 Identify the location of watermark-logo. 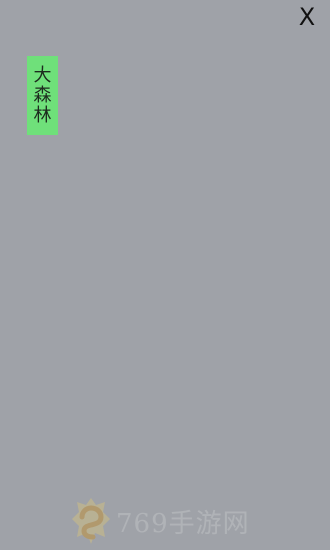
(91, 521).